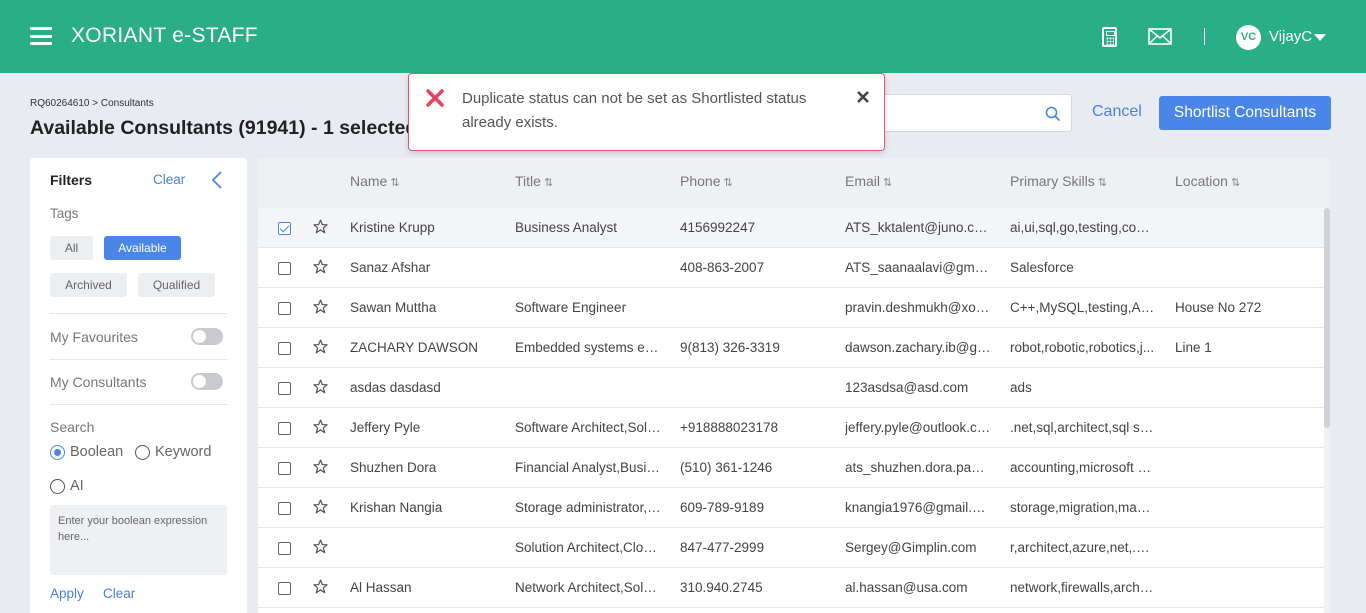 The width and height of the screenshot is (1366, 613). What do you see at coordinates (183, 452) in the screenshot?
I see `keyword-radio-label: Keyword` at bounding box center [183, 452].